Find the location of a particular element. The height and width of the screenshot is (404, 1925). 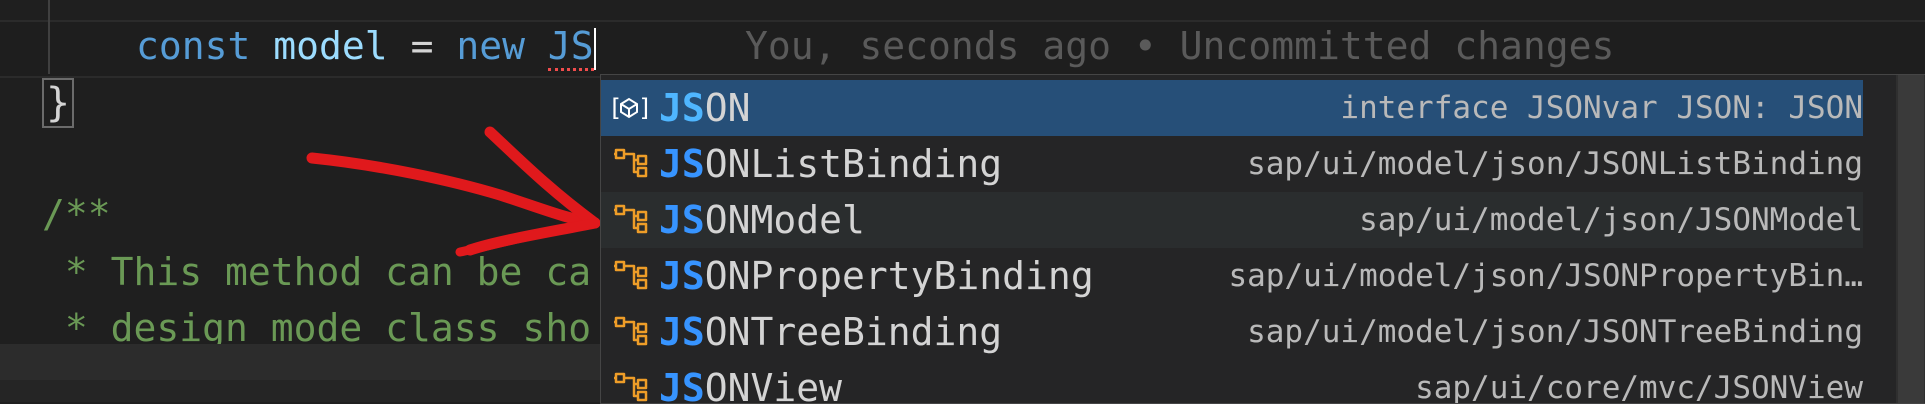

suggest-detail: interface JSONvar JSON: JSON is located at coordinates (1601, 108).